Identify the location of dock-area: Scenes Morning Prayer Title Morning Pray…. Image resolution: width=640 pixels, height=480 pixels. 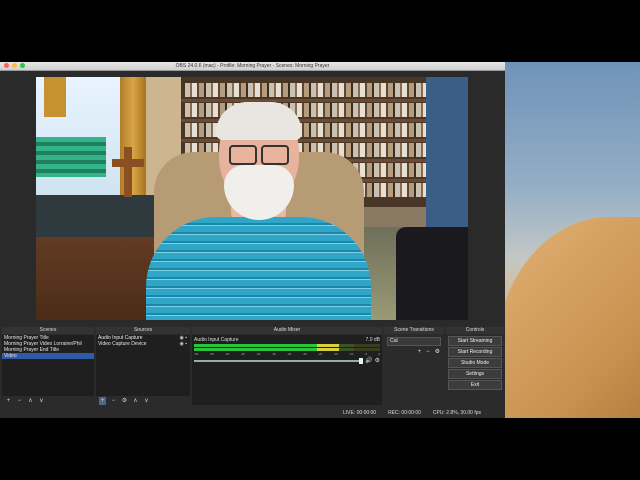
(252, 367).